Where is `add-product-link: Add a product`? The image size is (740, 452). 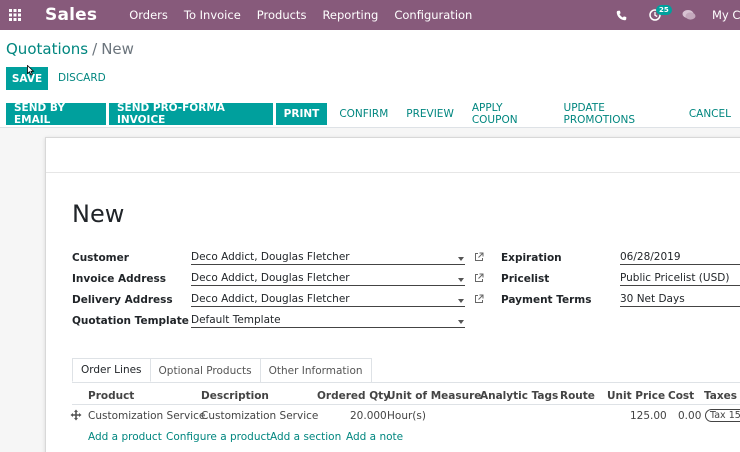 add-product-link: Add a product is located at coordinates (125, 437).